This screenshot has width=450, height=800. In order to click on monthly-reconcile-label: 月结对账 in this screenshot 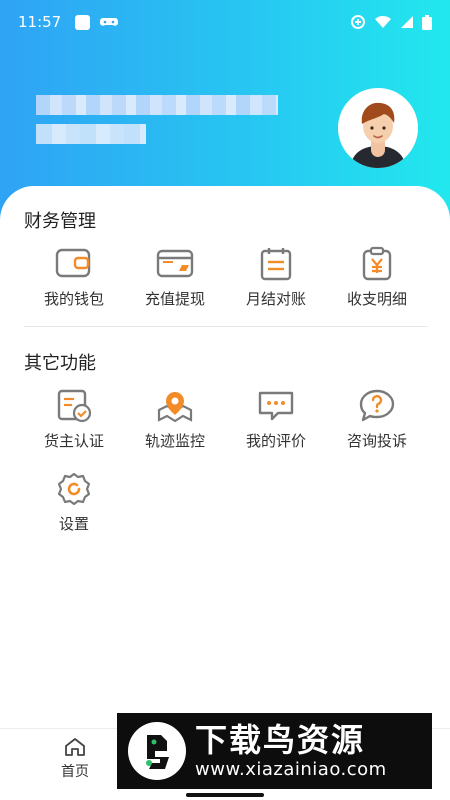, I will do `click(275, 299)`.